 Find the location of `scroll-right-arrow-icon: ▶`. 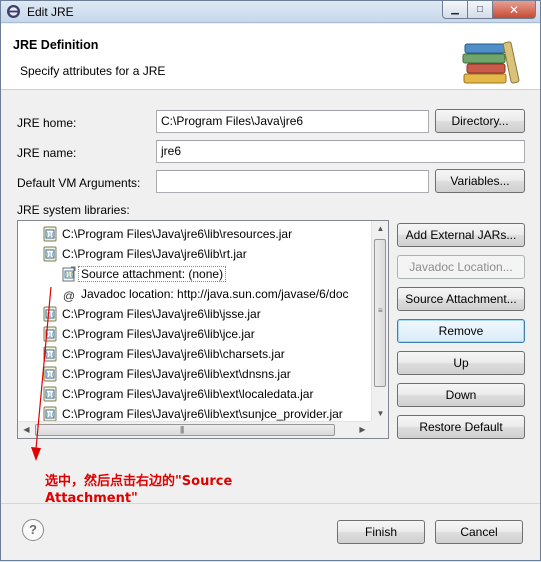

scroll-right-arrow-icon: ▶ is located at coordinates (362, 429).